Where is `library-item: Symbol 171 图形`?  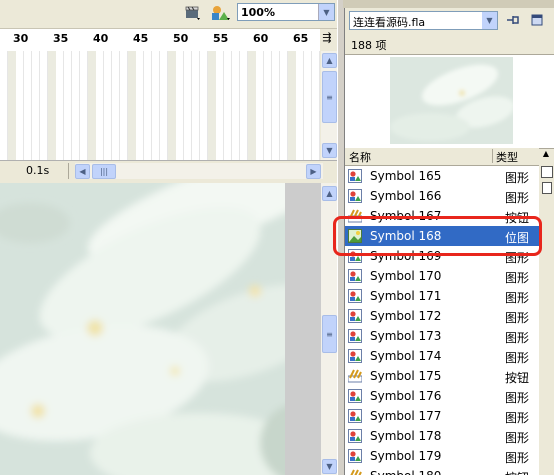
library-item: Symbol 171 图形 is located at coordinates (442, 296).